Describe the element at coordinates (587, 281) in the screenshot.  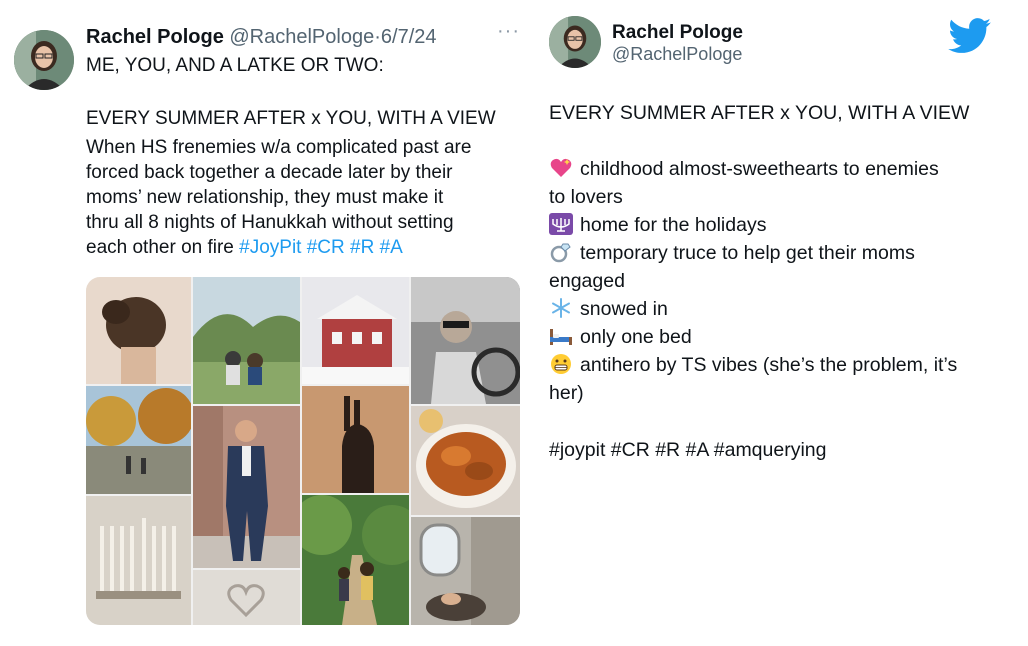
I see `trope-text-continued: engaged` at that location.